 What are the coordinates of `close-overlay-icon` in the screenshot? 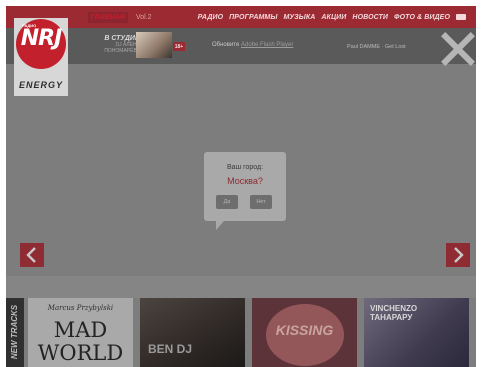 It's located at (458, 48).